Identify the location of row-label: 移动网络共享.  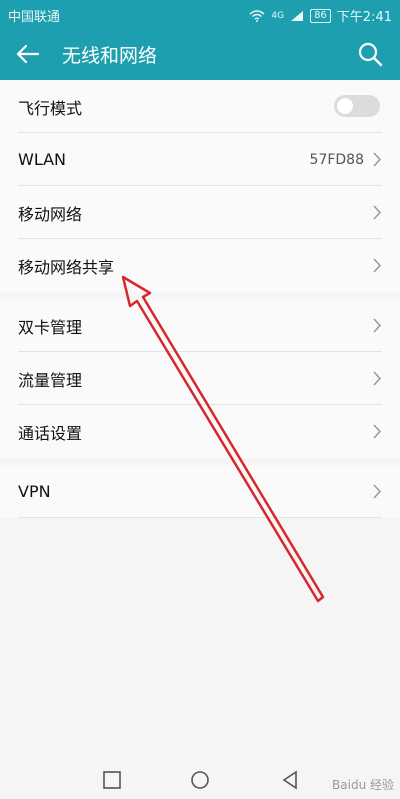
(66, 267).